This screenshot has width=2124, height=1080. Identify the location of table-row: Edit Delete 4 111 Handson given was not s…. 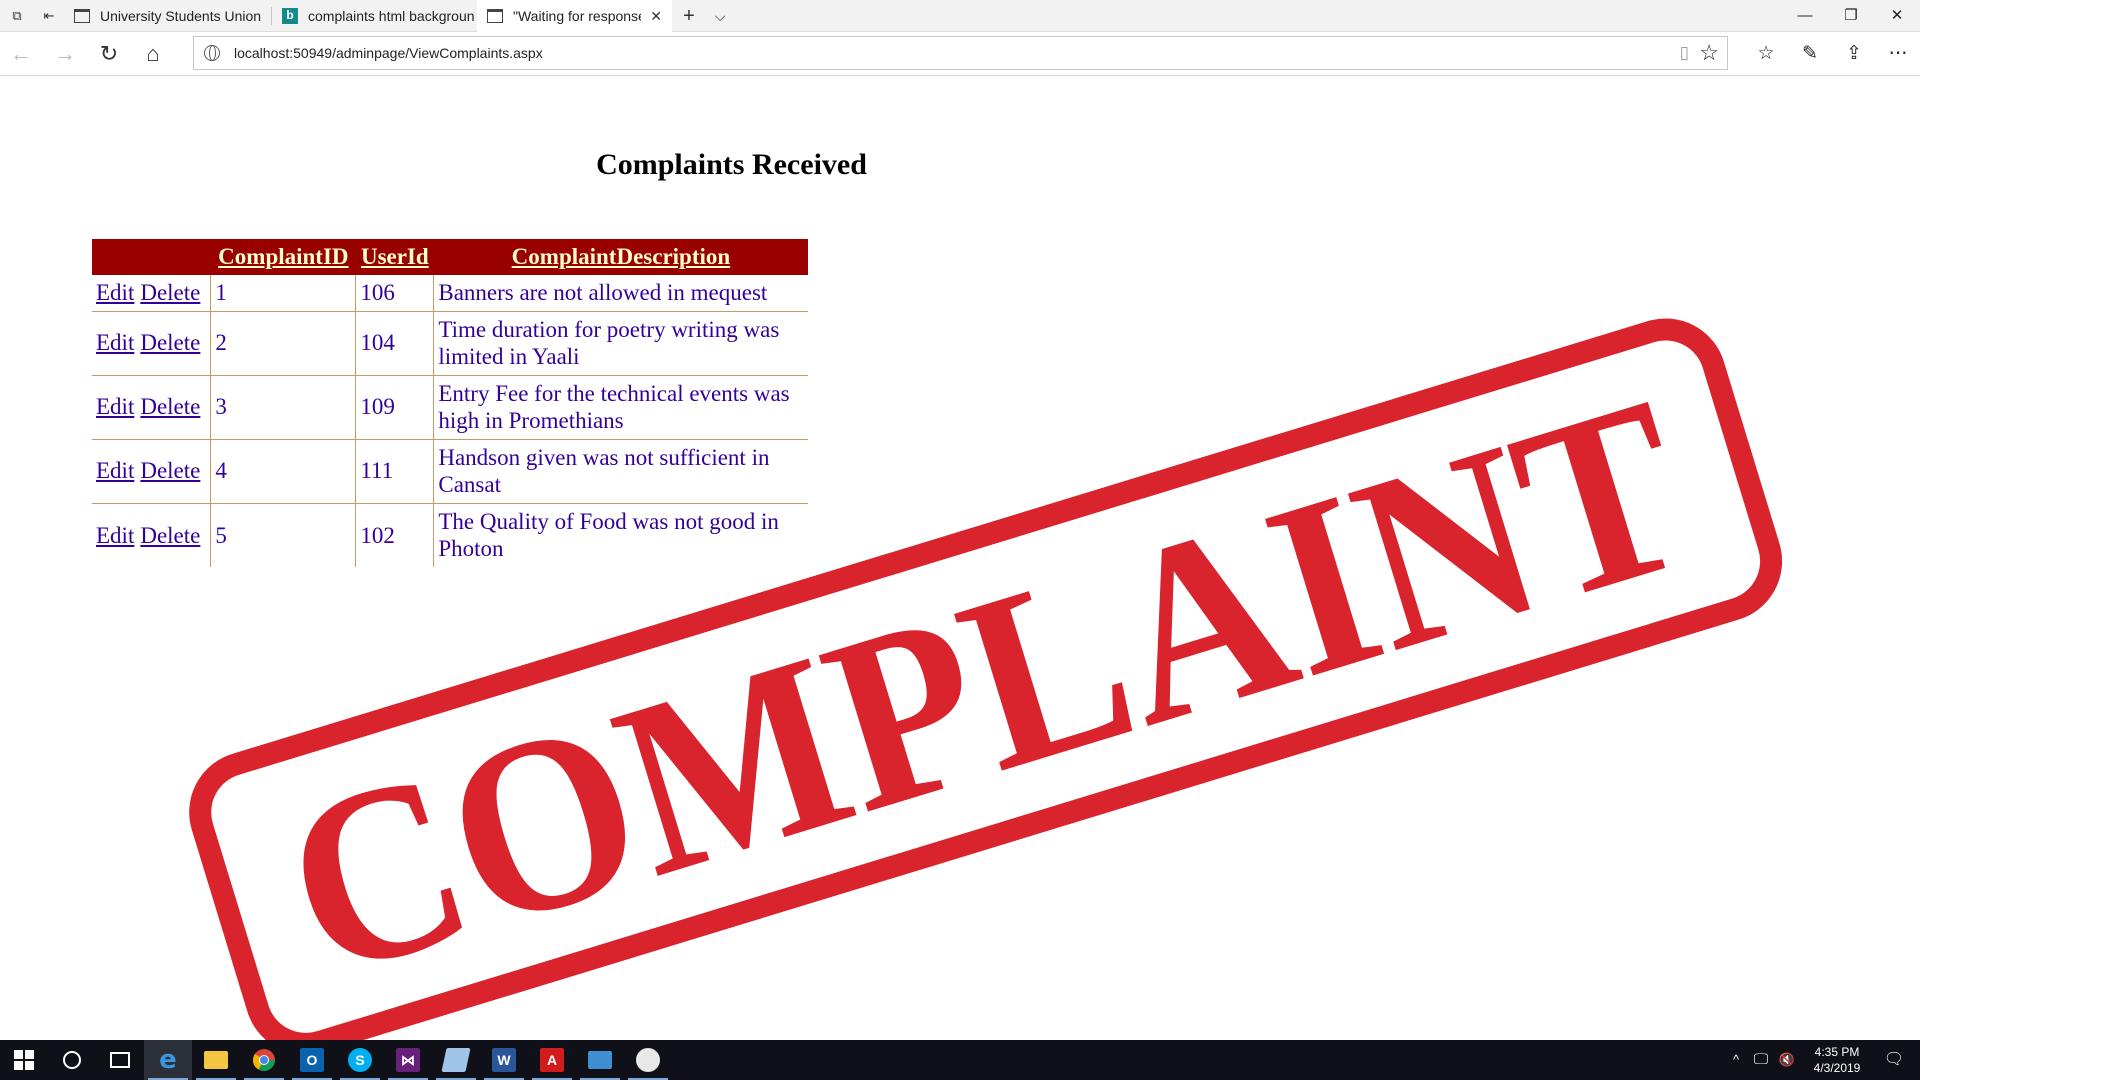
(450, 471).